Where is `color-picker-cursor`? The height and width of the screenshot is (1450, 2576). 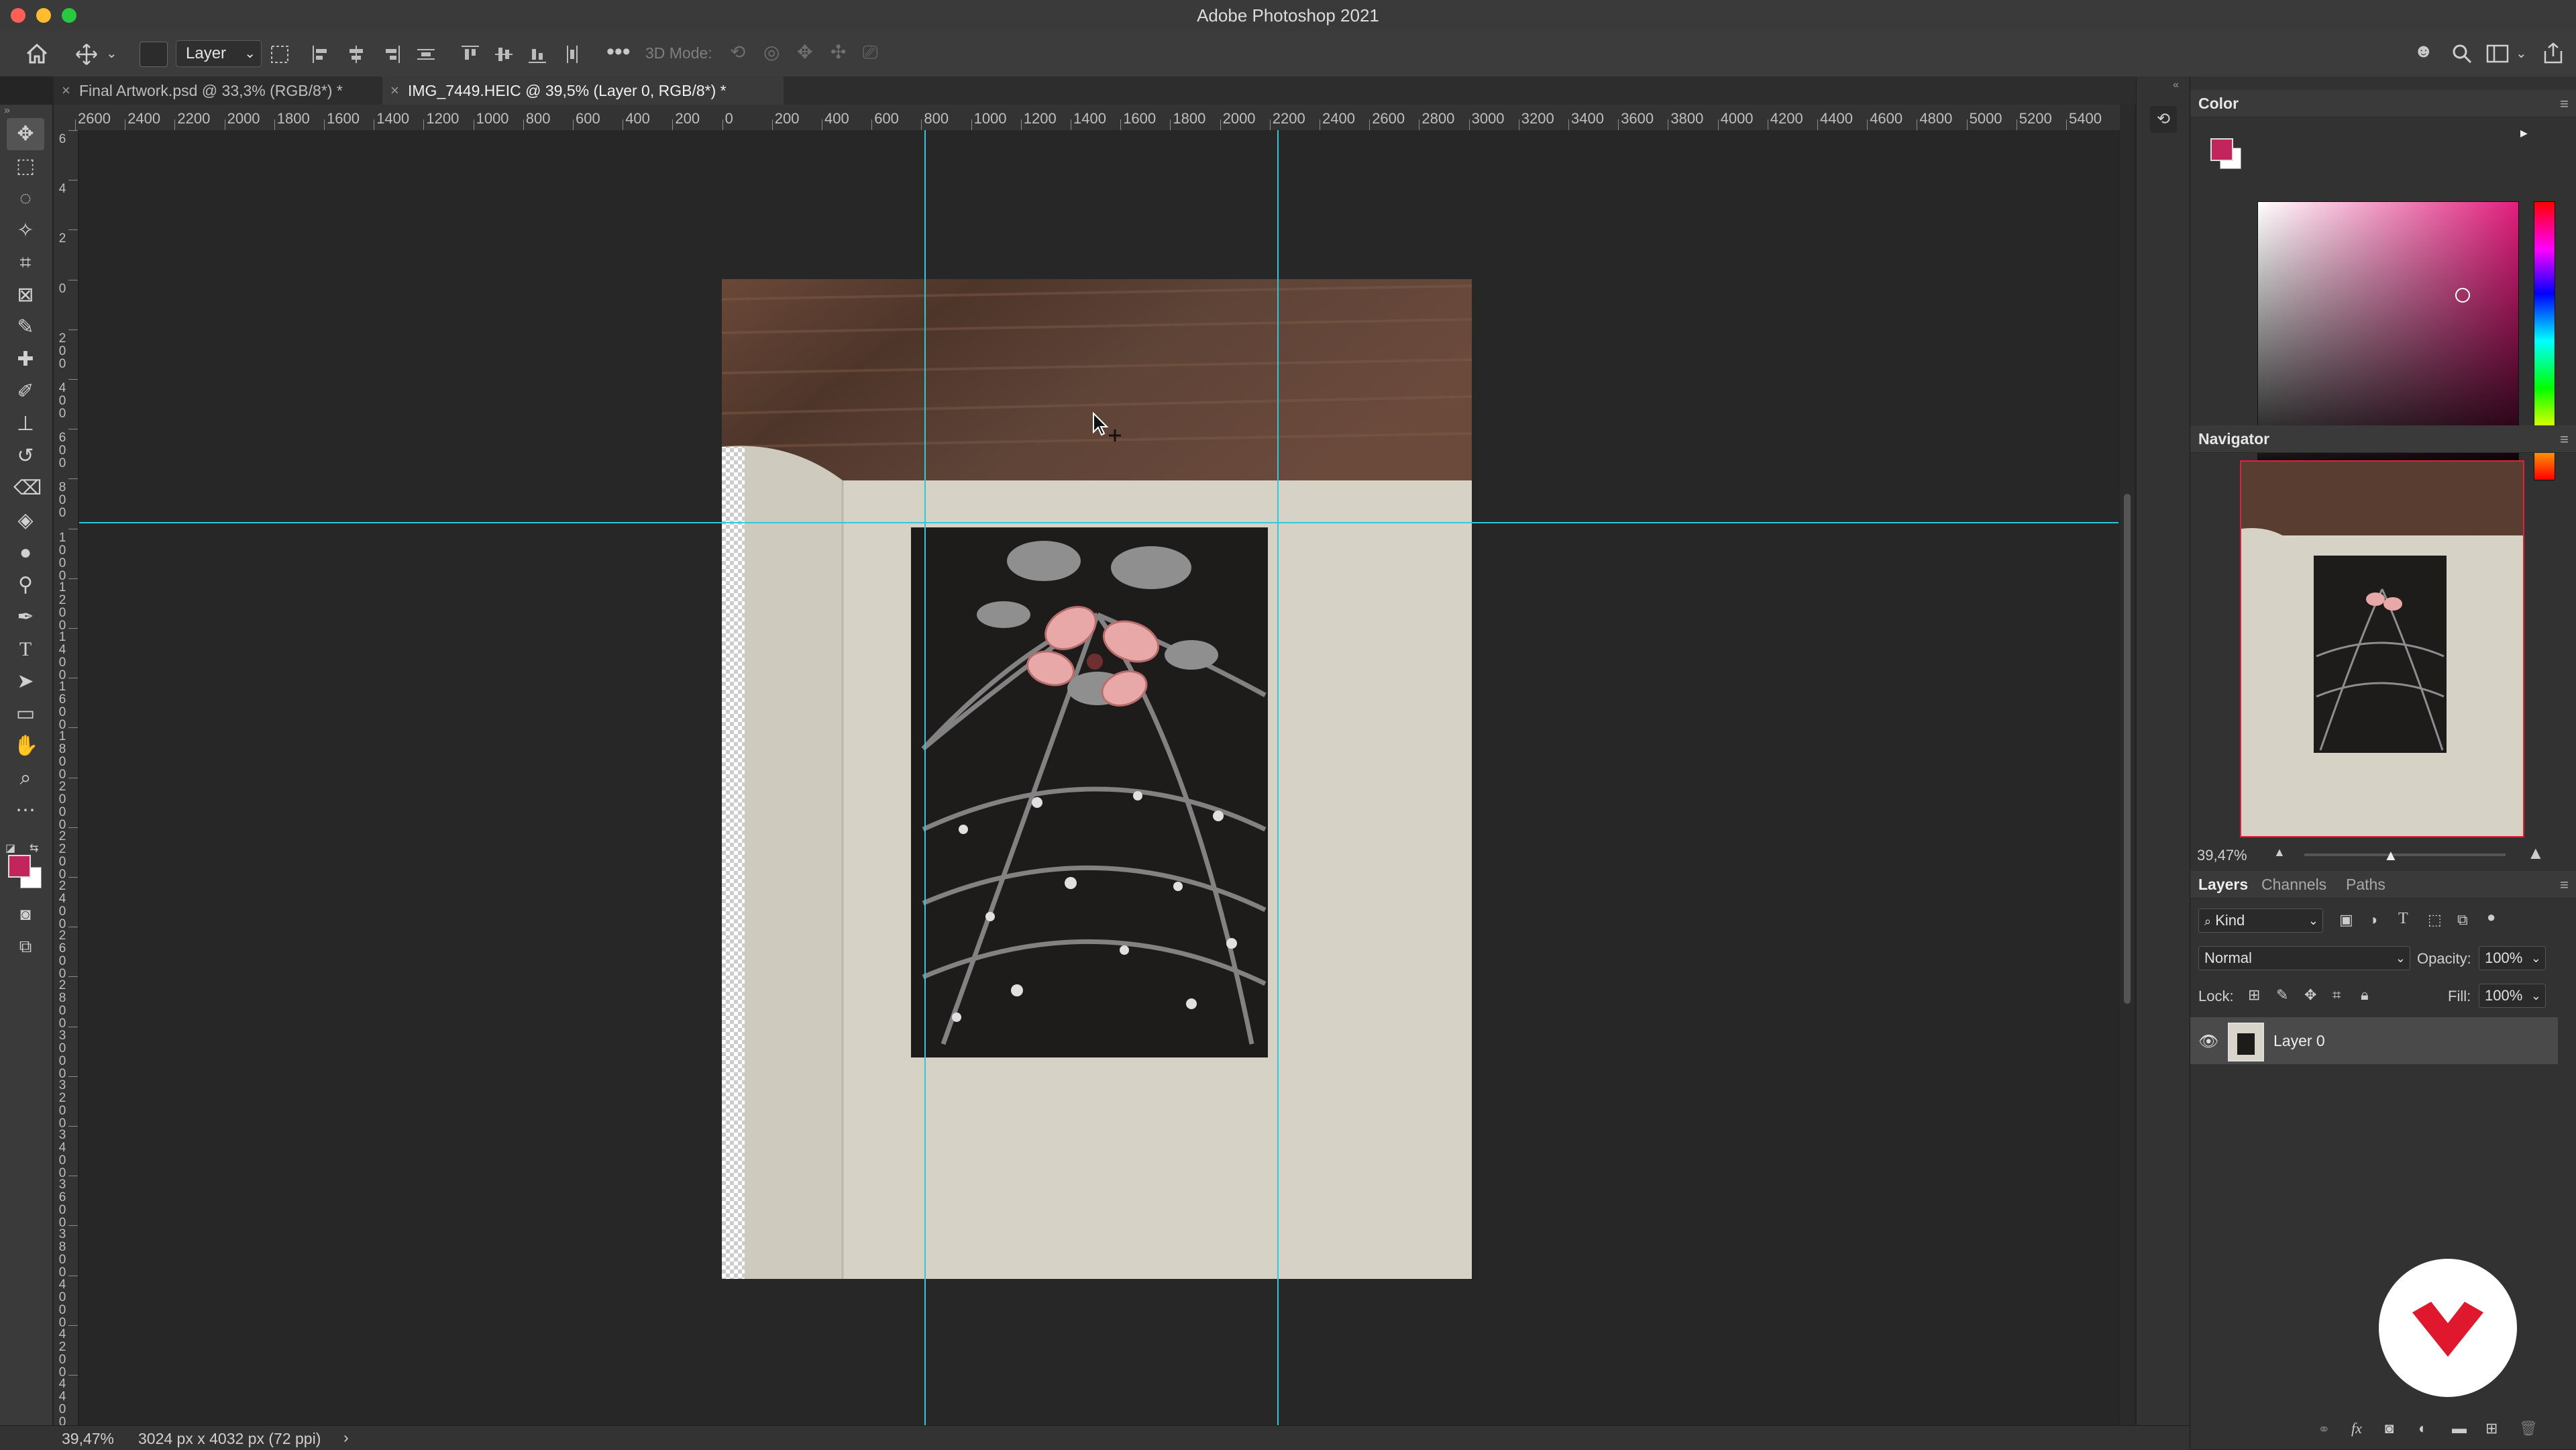
color-picker-cursor is located at coordinates (2462, 295).